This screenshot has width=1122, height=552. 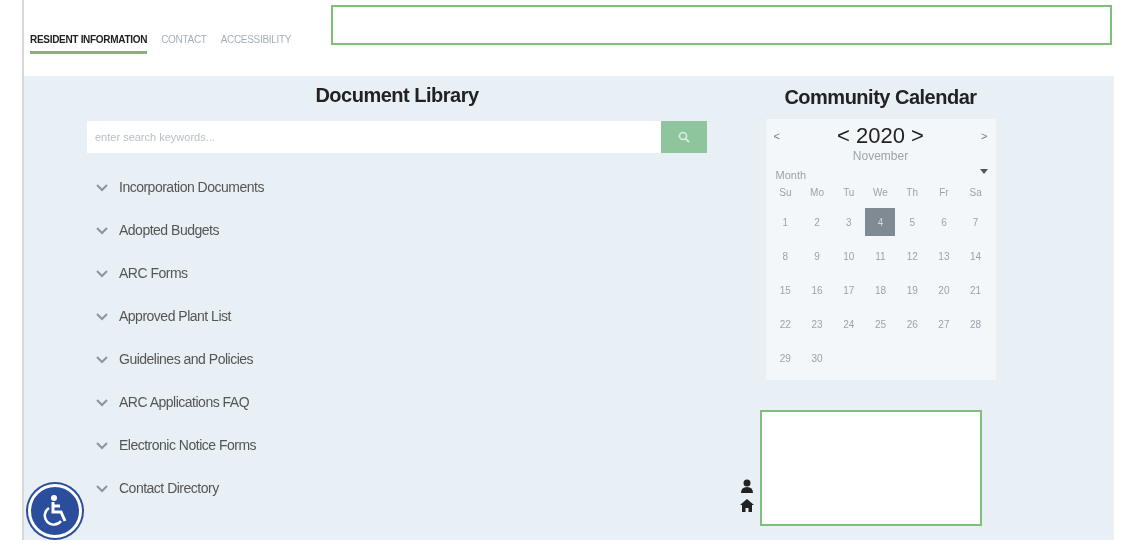 I want to click on user-icon, so click(x=746, y=486).